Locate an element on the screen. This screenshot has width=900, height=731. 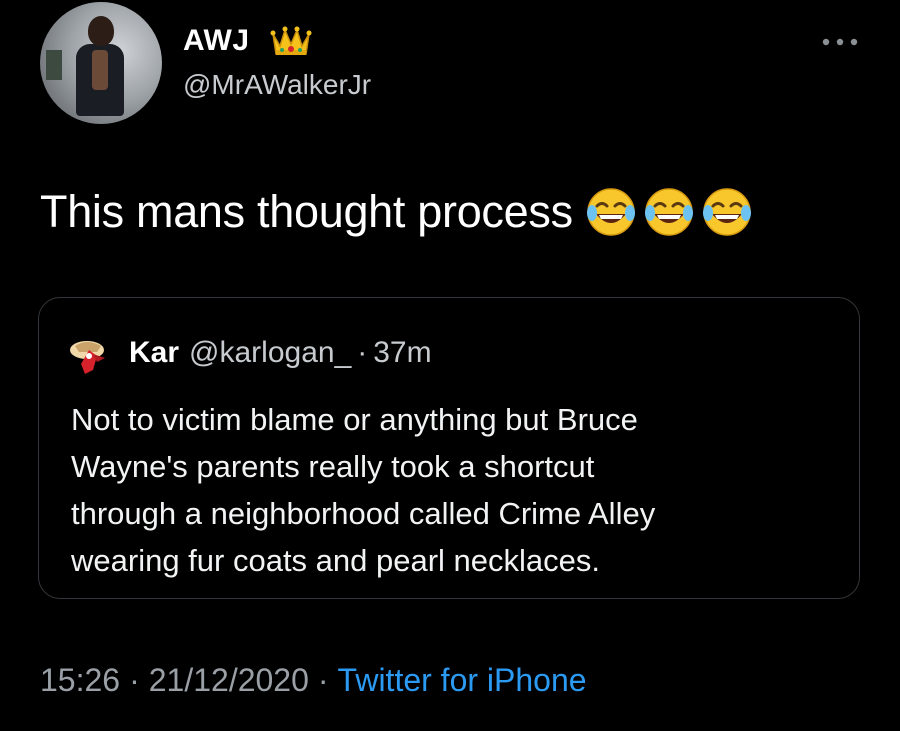
tweet-text: This mans thought process is located at coordinates (396, 212).